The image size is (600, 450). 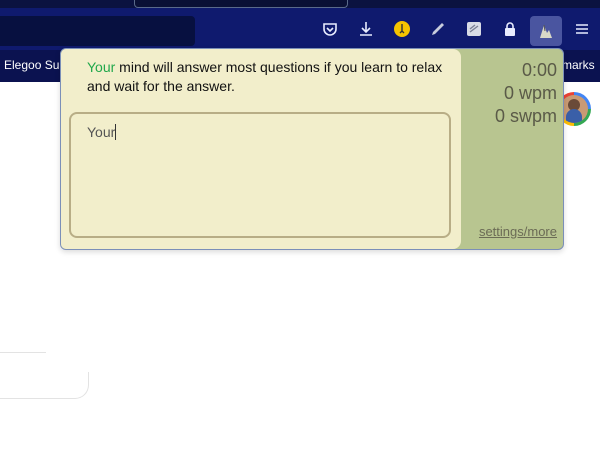 I want to click on stats-panel: 0:00 0 wpm 0 swpm, so click(x=526, y=93).